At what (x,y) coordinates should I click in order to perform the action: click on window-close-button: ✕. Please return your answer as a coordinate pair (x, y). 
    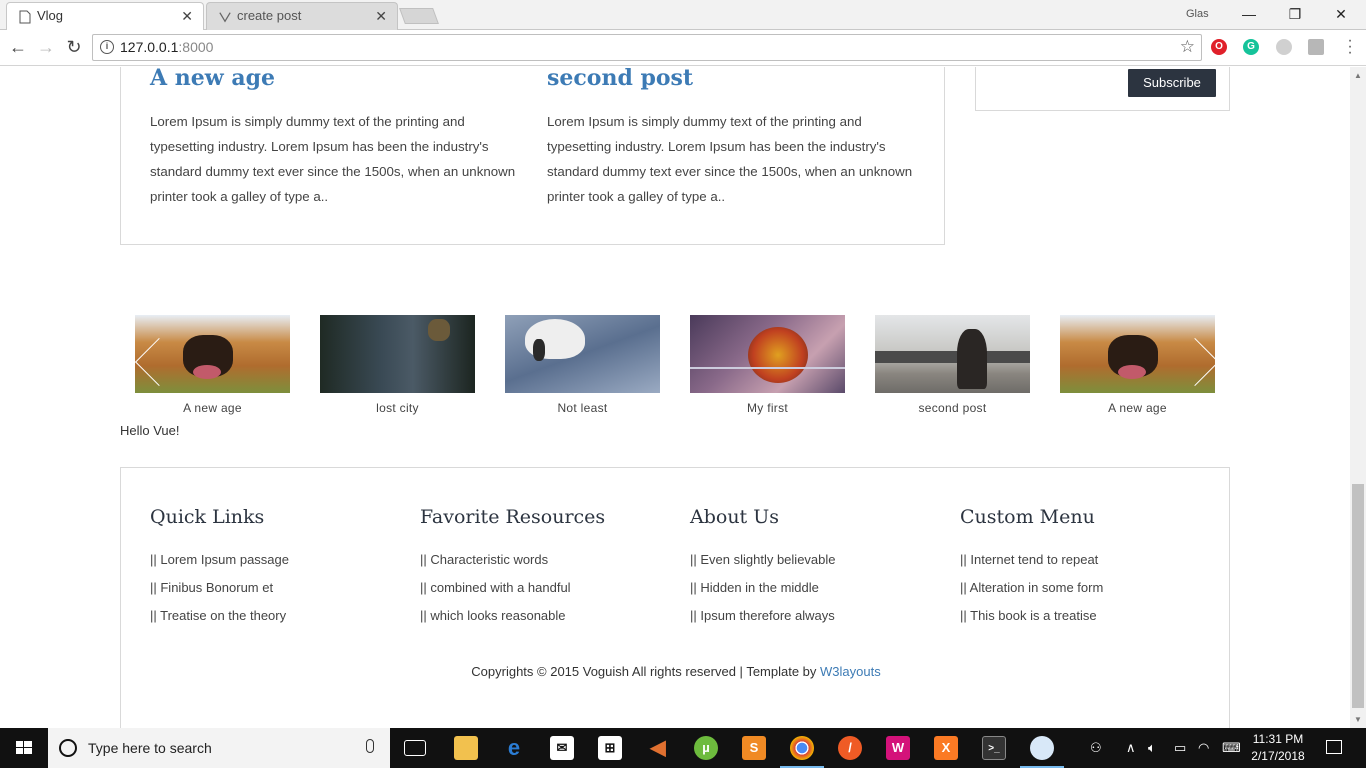
    Looking at the image, I should click on (1341, 15).